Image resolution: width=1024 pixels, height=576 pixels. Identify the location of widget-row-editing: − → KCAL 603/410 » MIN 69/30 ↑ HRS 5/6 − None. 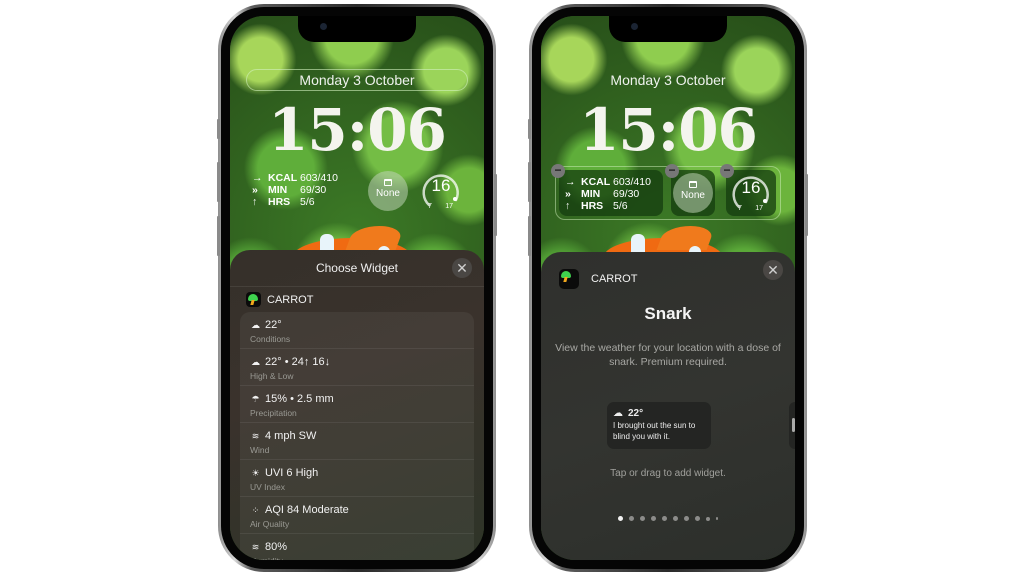
(666, 192).